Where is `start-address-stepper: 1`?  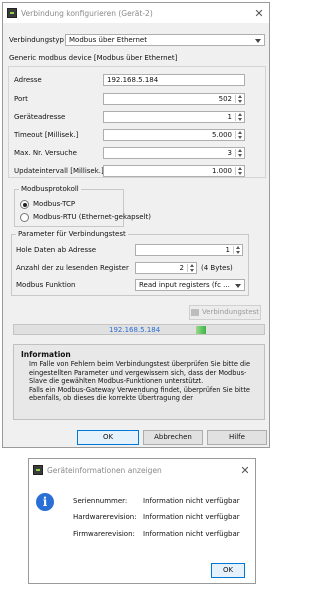 start-address-stepper: 1 is located at coordinates (189, 250).